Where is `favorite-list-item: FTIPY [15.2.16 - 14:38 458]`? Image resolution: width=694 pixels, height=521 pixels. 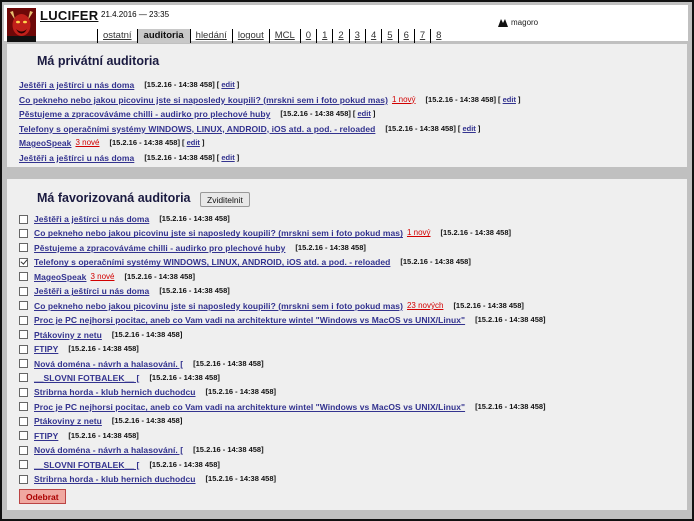 favorite-list-item: FTIPY [15.2.16 - 14:38 458] is located at coordinates (79, 436).